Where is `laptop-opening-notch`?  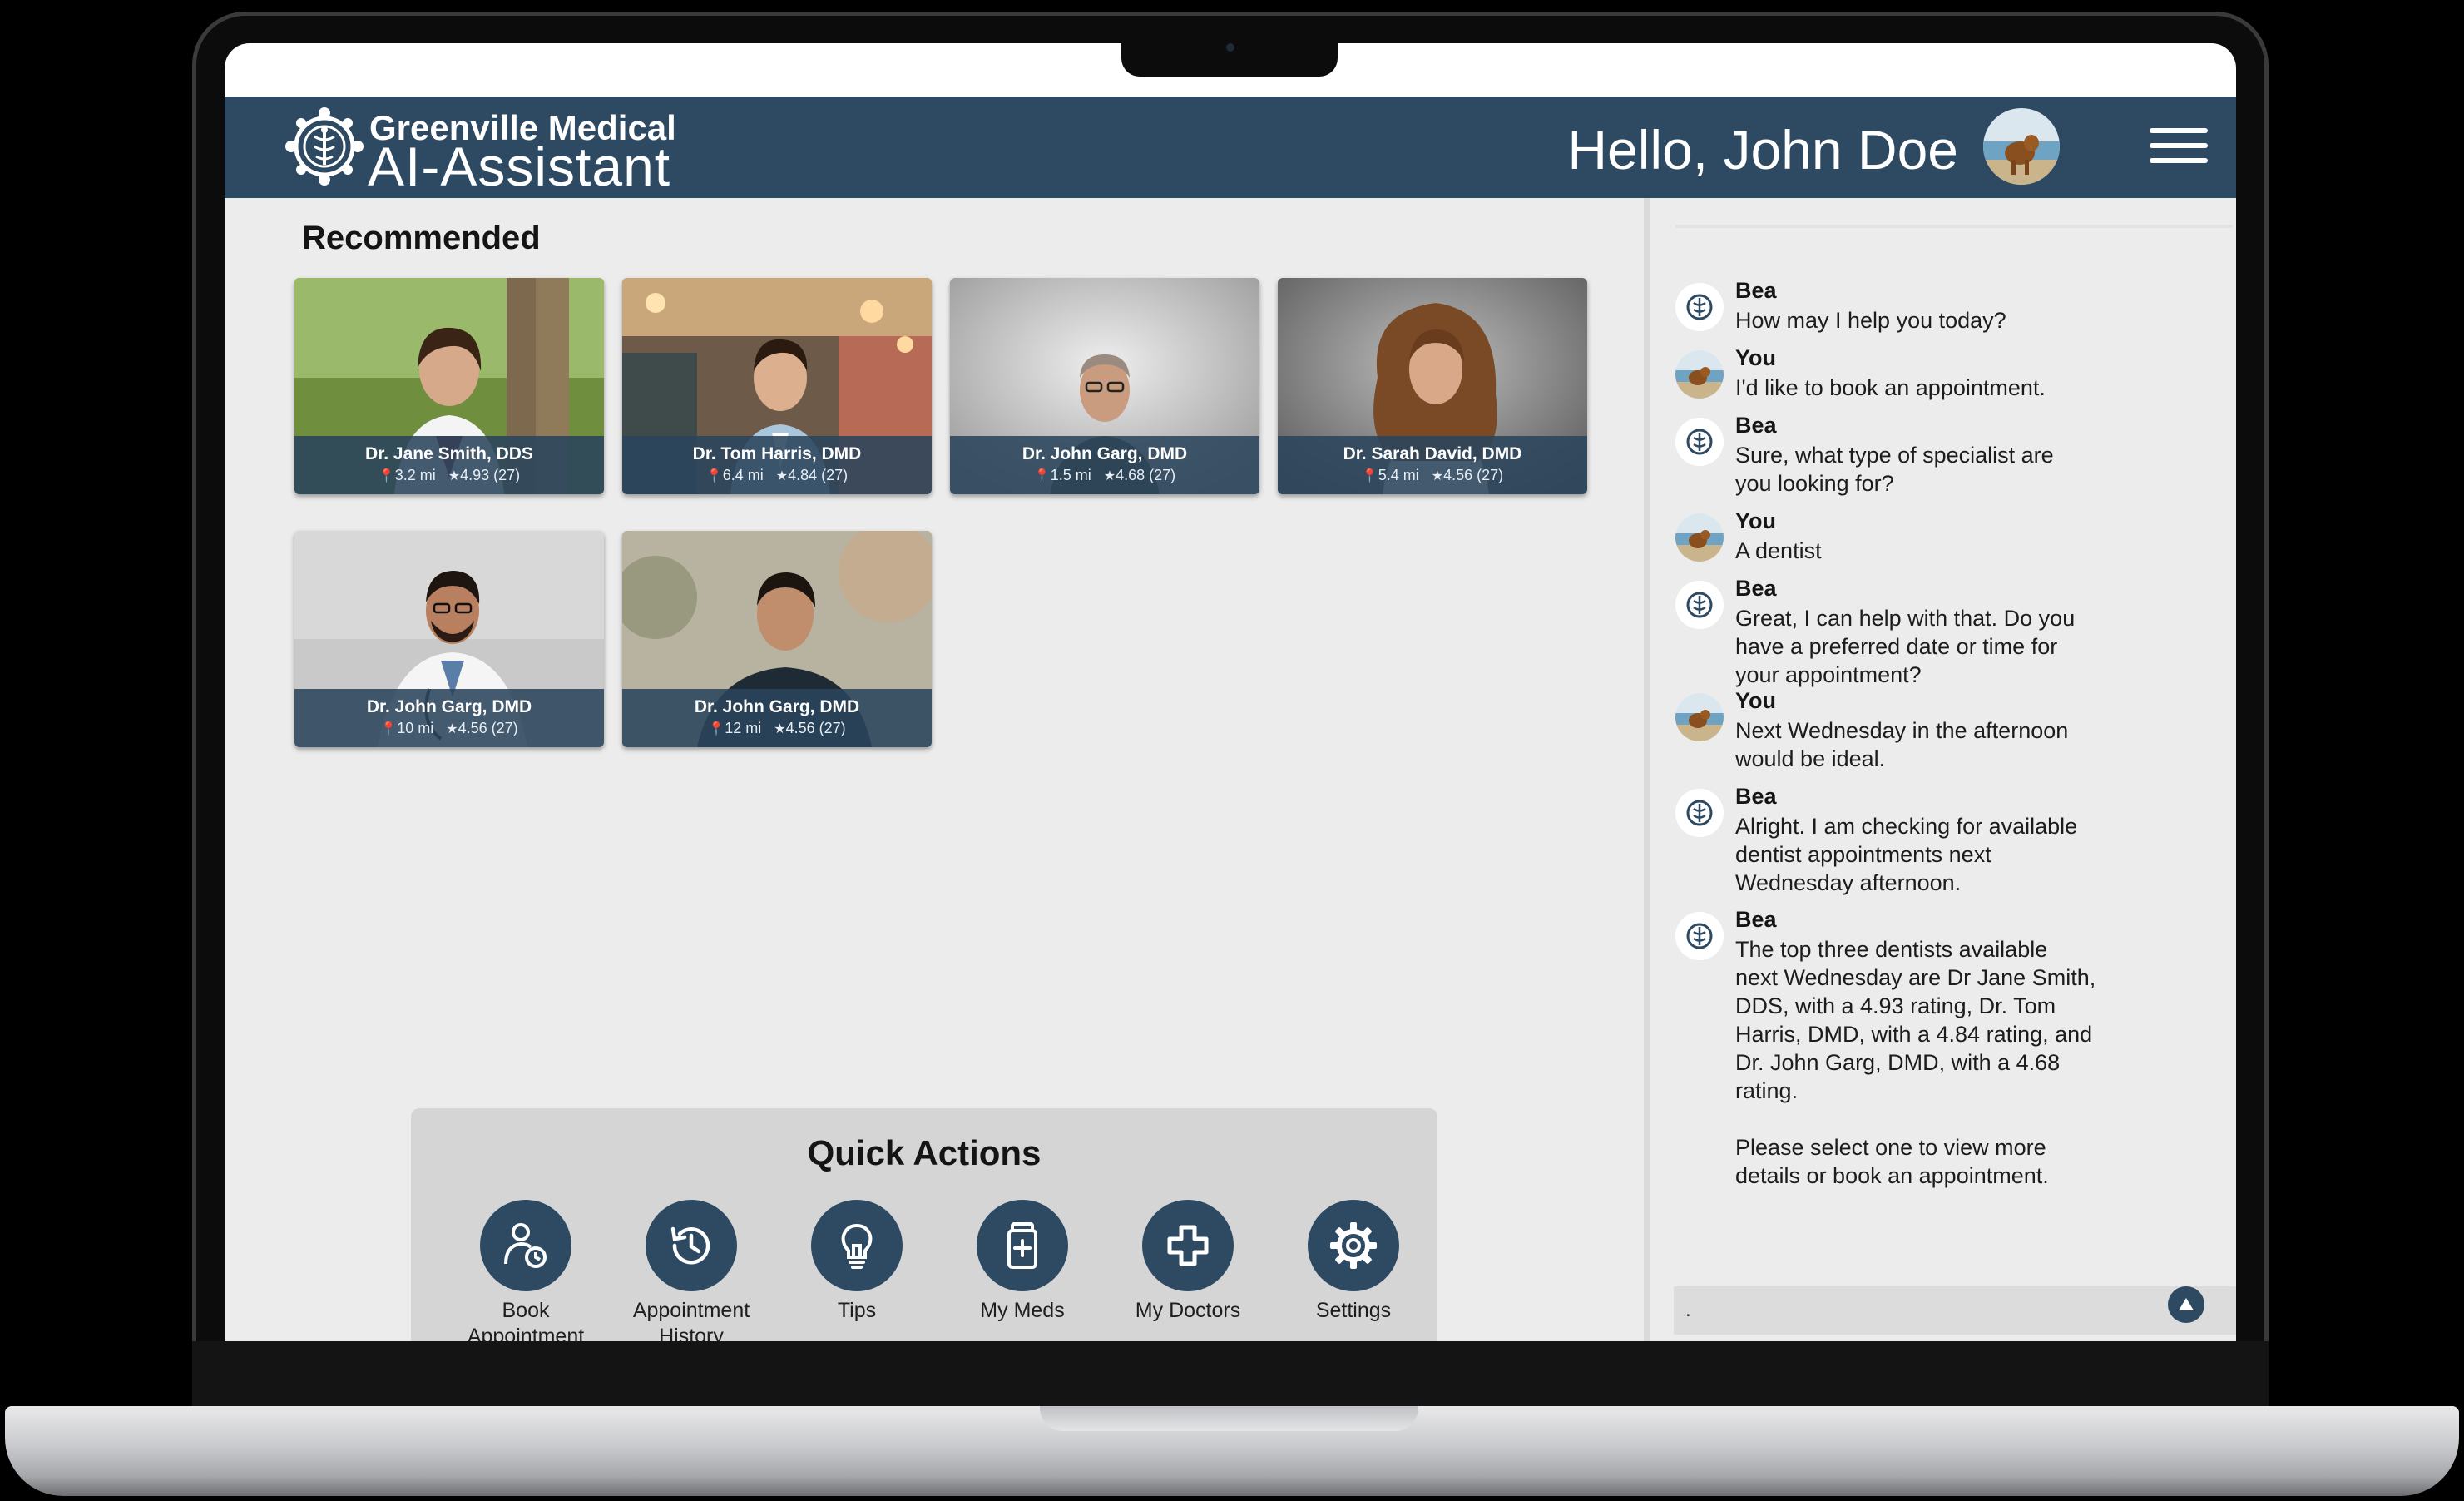 laptop-opening-notch is located at coordinates (1229, 1418).